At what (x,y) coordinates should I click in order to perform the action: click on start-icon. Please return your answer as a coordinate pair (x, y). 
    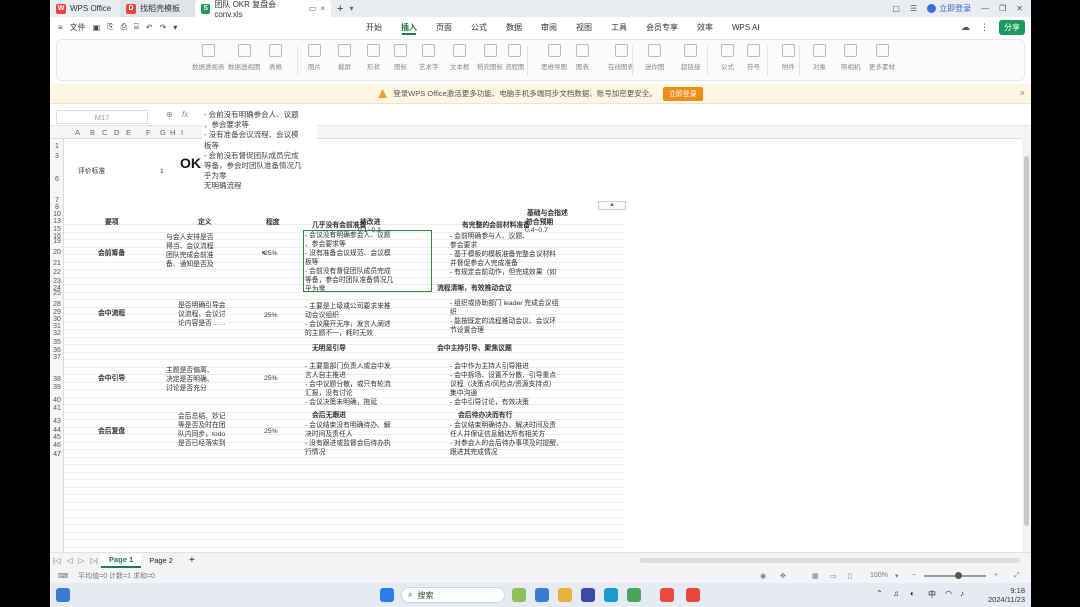
    Looking at the image, I should click on (387, 595).